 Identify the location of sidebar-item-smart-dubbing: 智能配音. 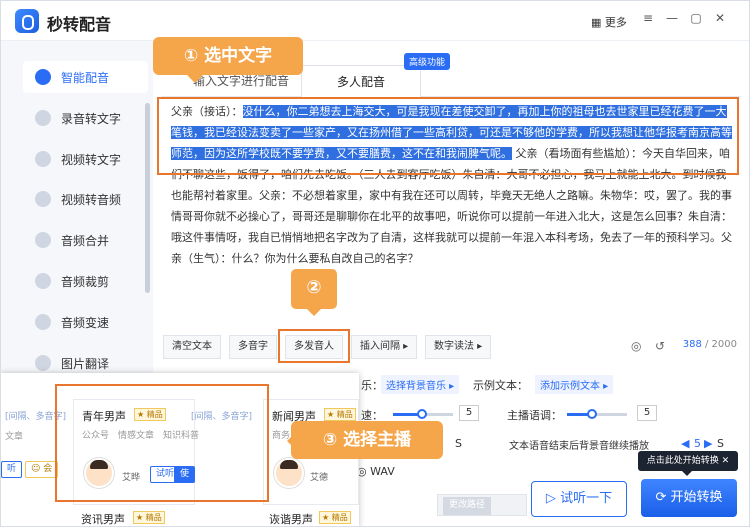
(85, 77).